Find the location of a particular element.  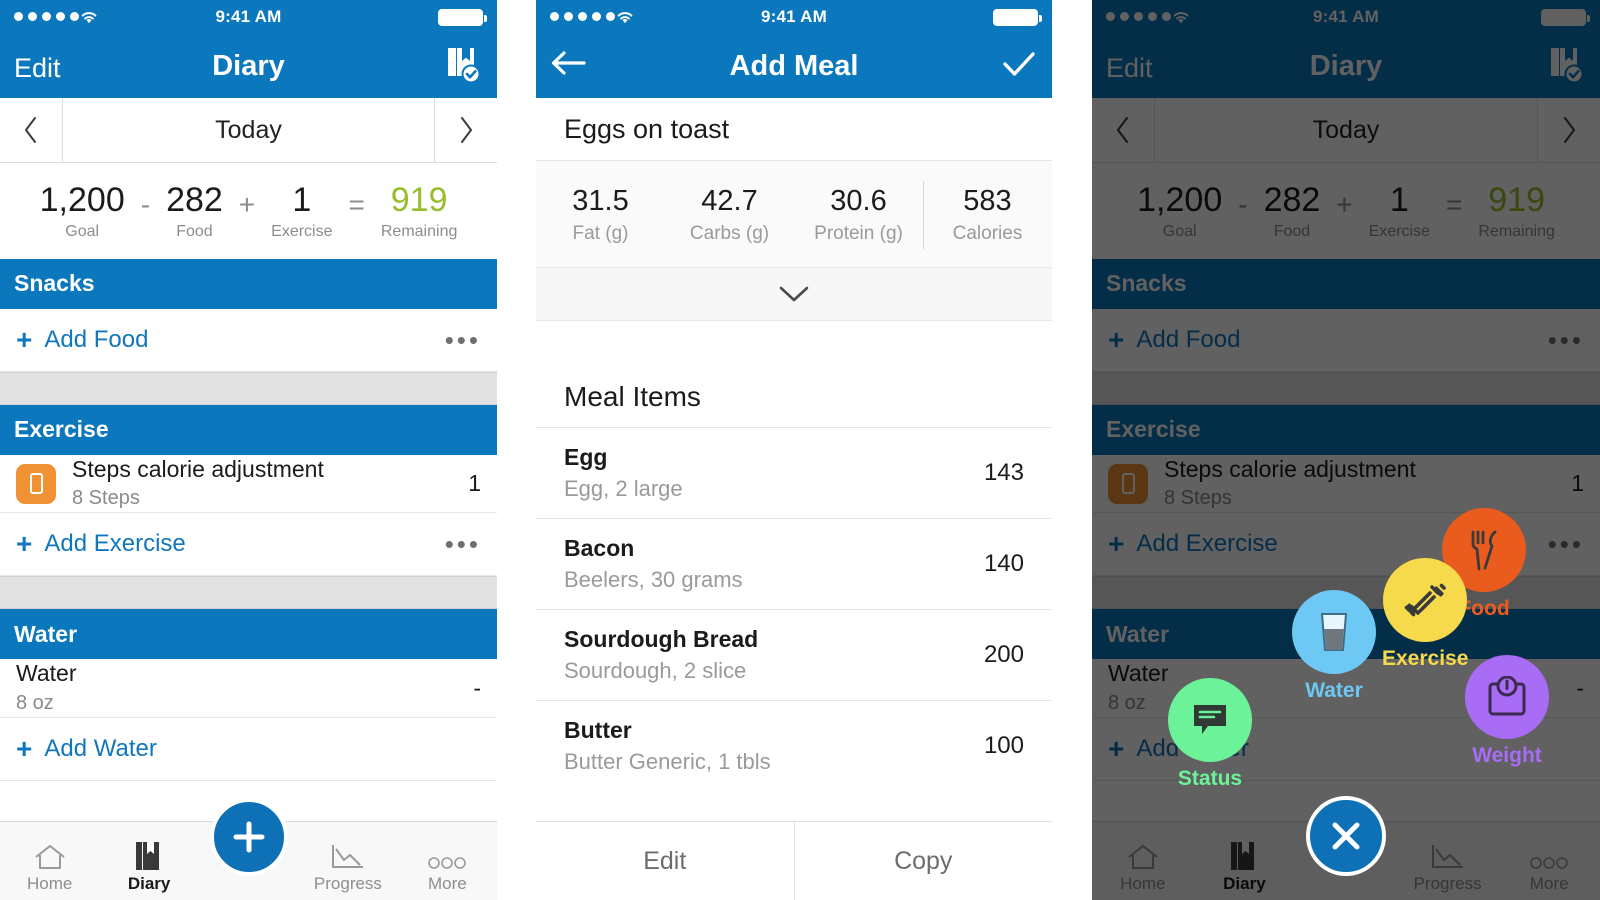

meal-item-name: Sourdough Bread is located at coordinates (661, 639).